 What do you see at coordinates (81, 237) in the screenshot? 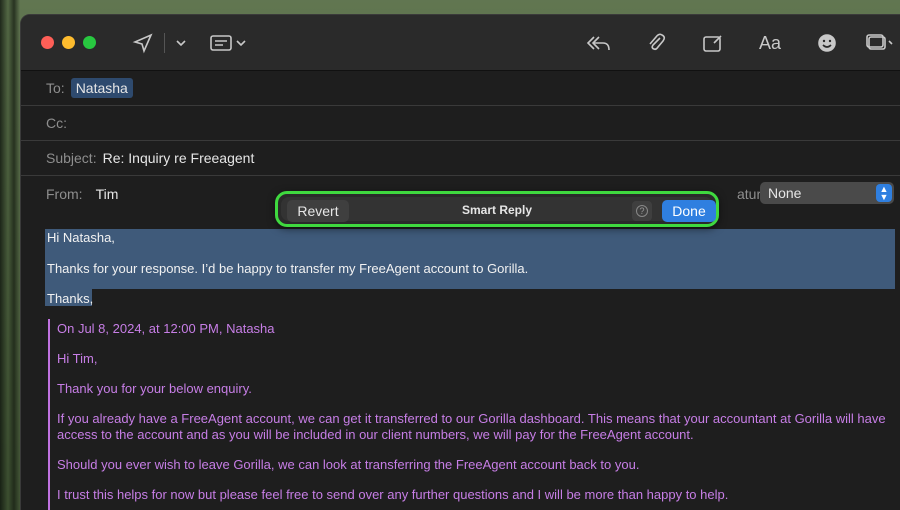
I see `reply-greeting: Hi Natasha,` at bounding box center [81, 237].